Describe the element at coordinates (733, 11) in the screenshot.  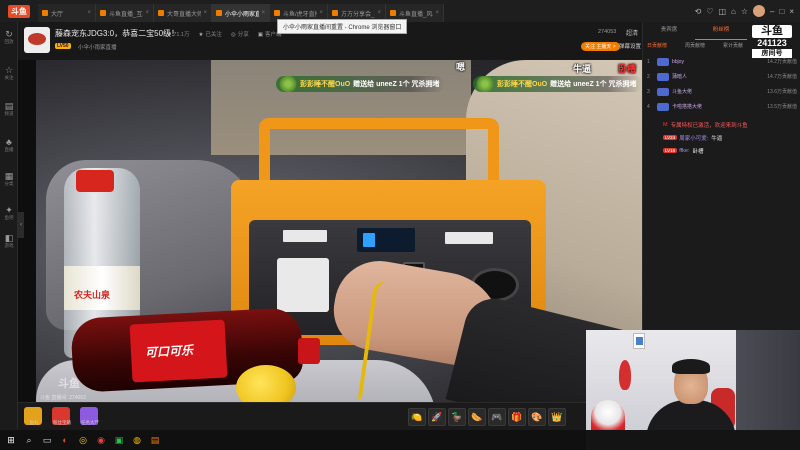
I see `gift-icon: ⌂` at that location.